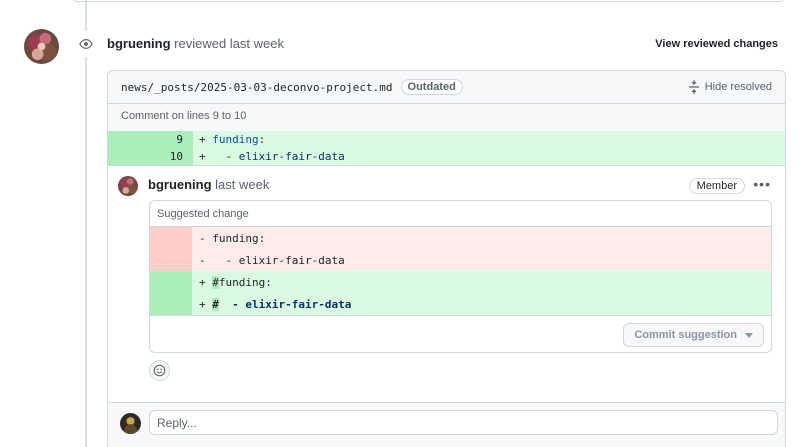 The image size is (807, 447). What do you see at coordinates (738, 87) in the screenshot?
I see `hide-resolved-label: Hide resolved` at bounding box center [738, 87].